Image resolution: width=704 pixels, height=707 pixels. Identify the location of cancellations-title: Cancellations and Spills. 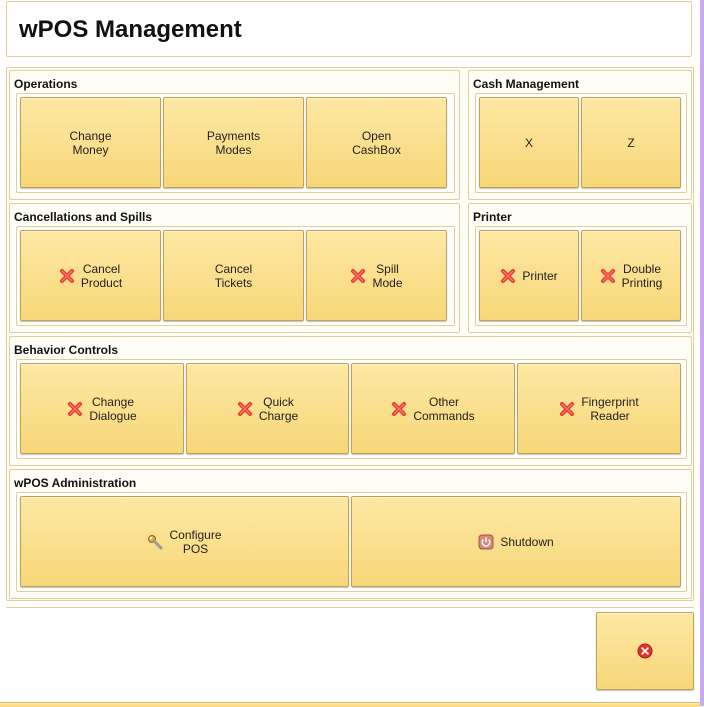
(83, 217).